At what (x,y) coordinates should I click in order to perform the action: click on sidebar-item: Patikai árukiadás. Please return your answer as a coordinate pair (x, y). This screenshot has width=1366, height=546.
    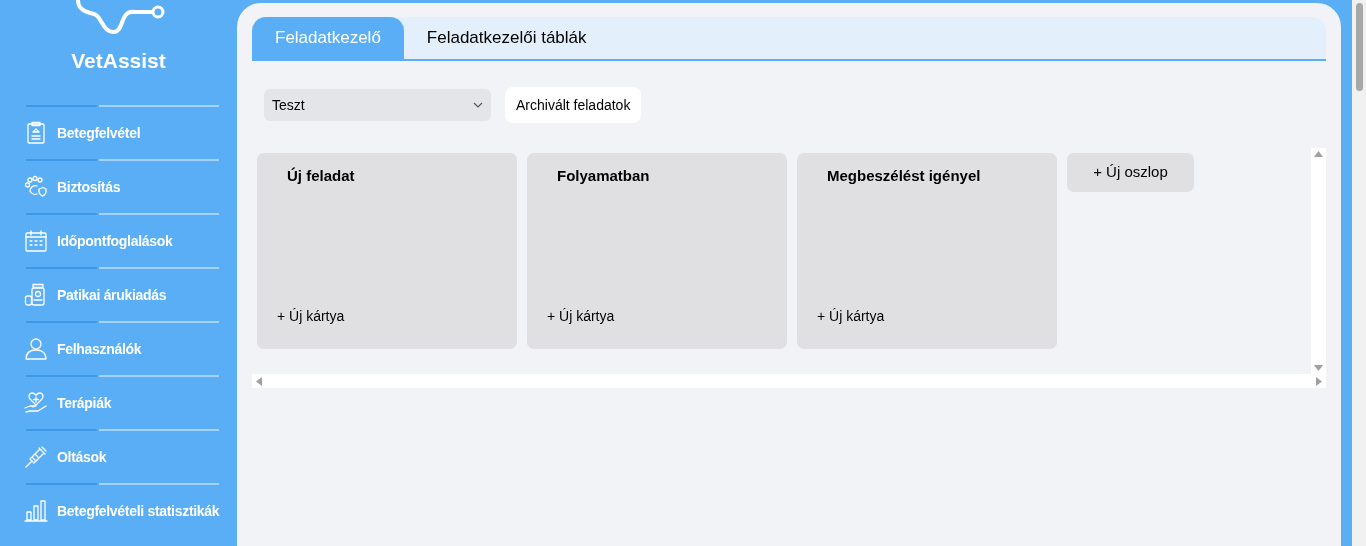
    Looking at the image, I should click on (118, 295).